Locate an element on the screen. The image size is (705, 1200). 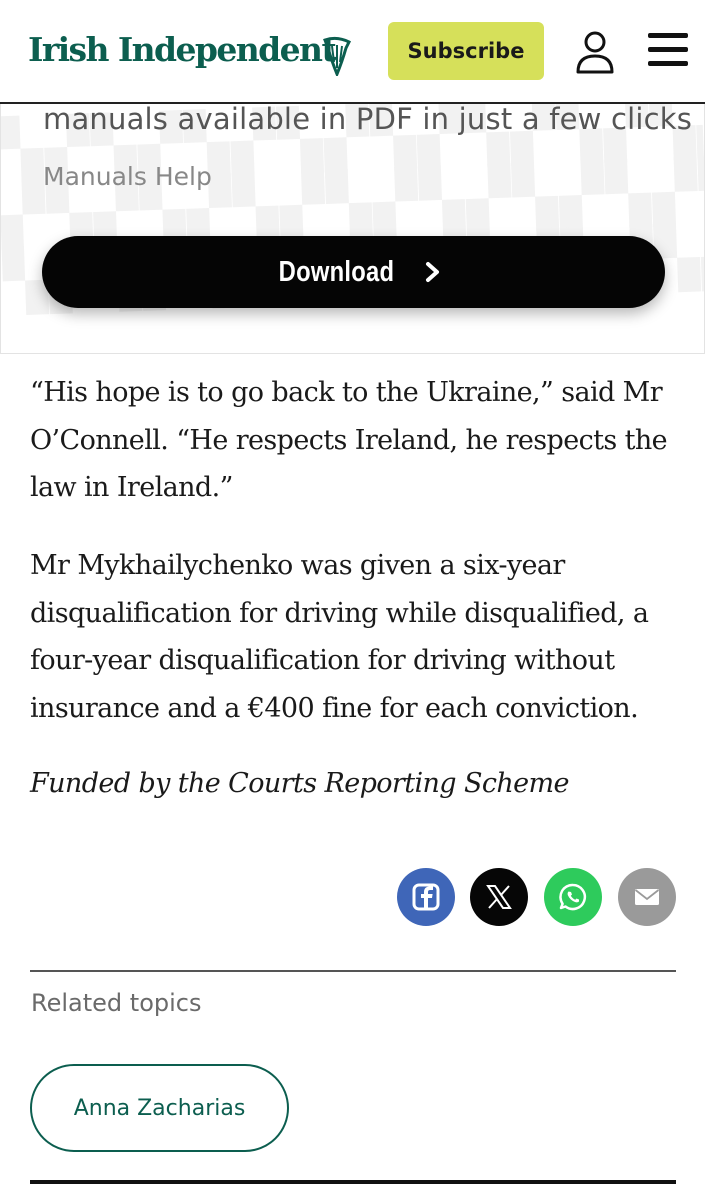
article-credit: Funded by the Courts Reporting Scheme is located at coordinates (300, 783).